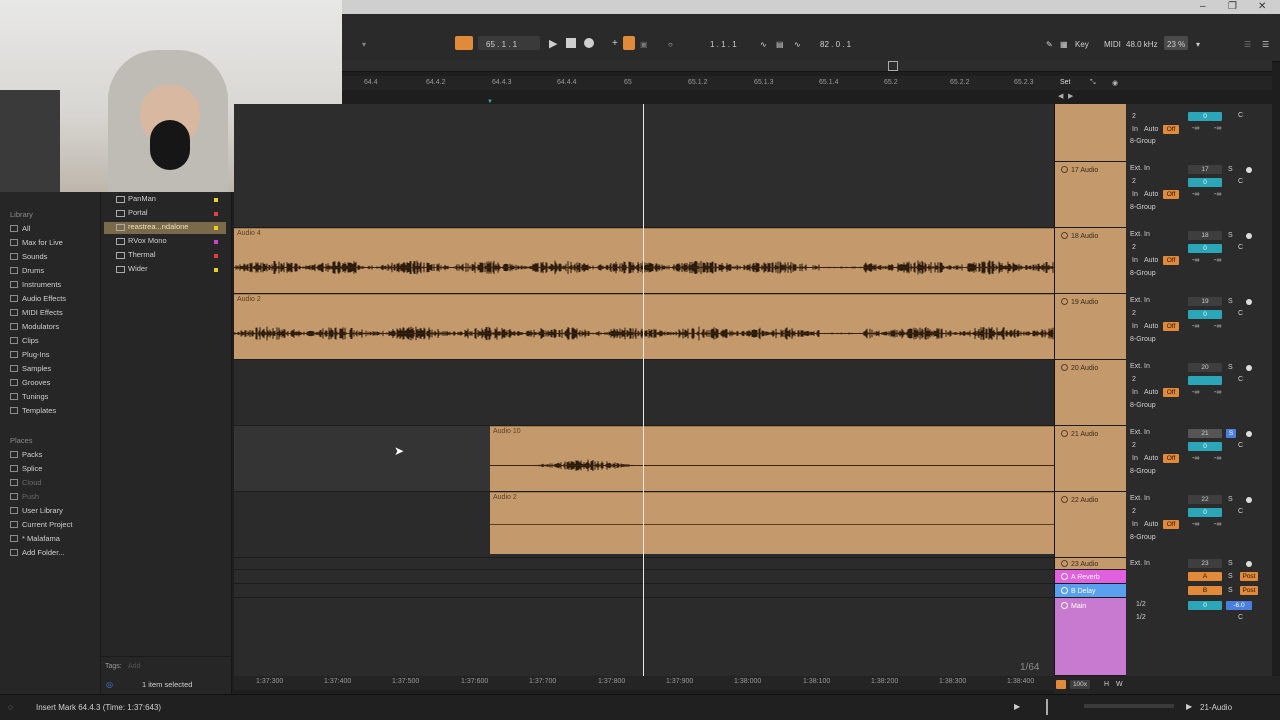 The height and width of the screenshot is (720, 1280). What do you see at coordinates (644, 637) in the screenshot?
I see `main-lane` at bounding box center [644, 637].